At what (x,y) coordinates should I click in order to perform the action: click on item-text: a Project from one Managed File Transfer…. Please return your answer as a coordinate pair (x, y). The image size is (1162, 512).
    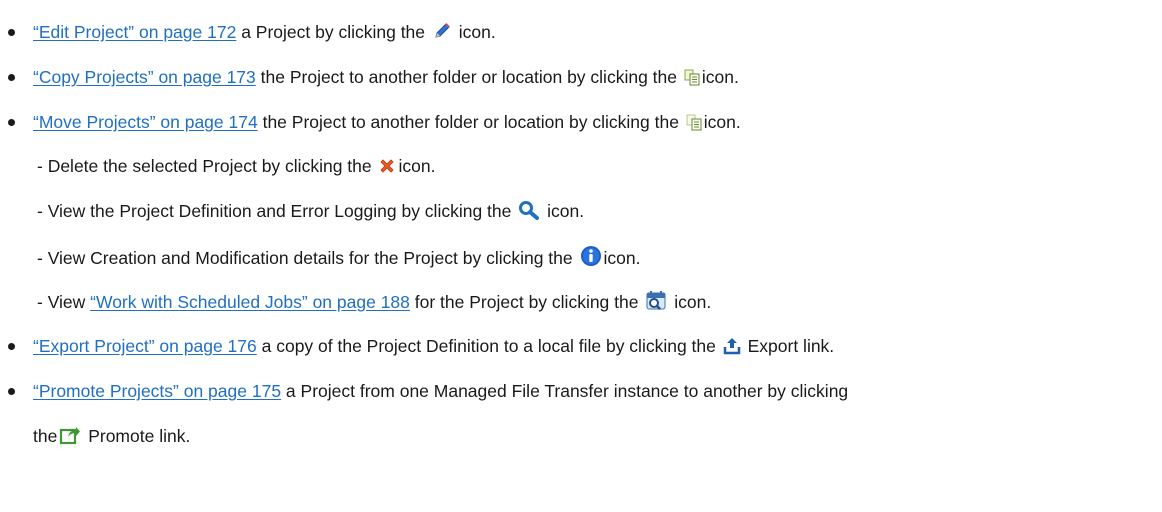
    Looking at the image, I should click on (565, 391).